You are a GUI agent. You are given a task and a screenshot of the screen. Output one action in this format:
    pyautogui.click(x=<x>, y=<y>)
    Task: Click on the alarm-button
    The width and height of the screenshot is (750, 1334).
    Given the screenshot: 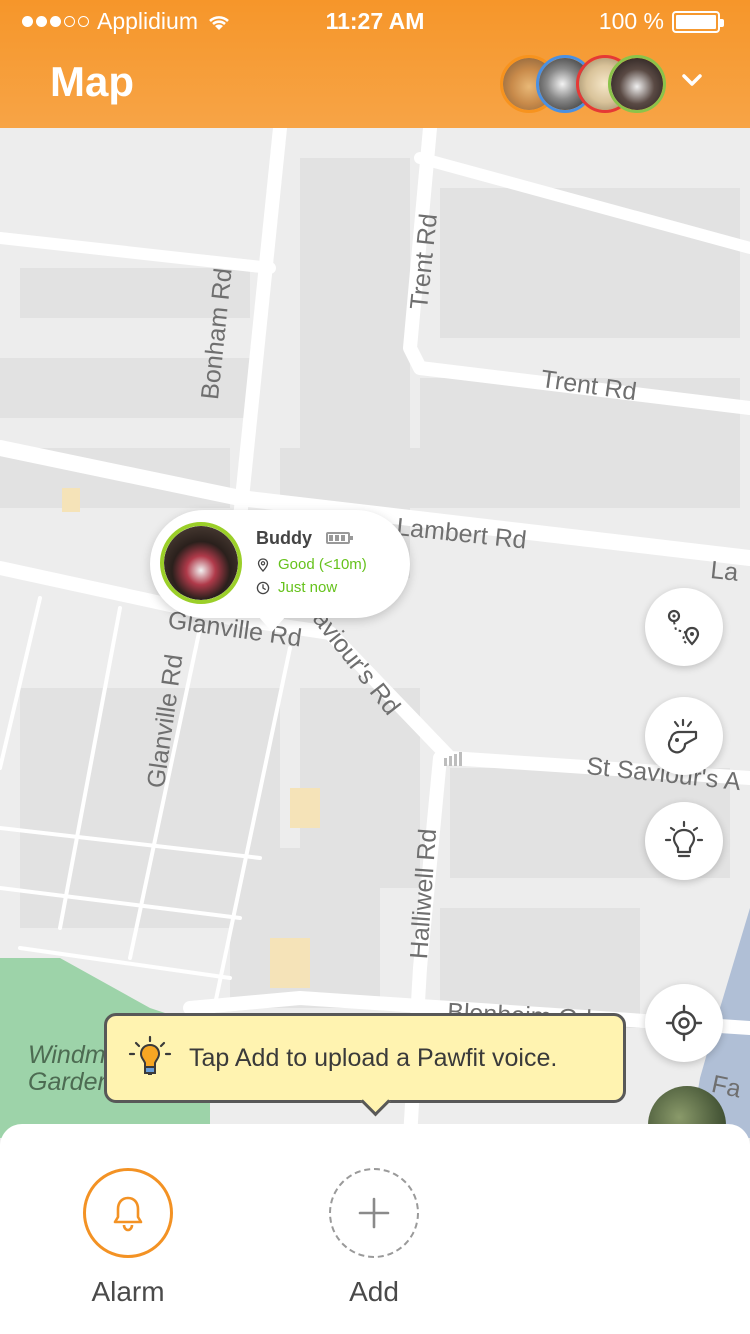 What is the action you would take?
    pyautogui.click(x=128, y=1213)
    